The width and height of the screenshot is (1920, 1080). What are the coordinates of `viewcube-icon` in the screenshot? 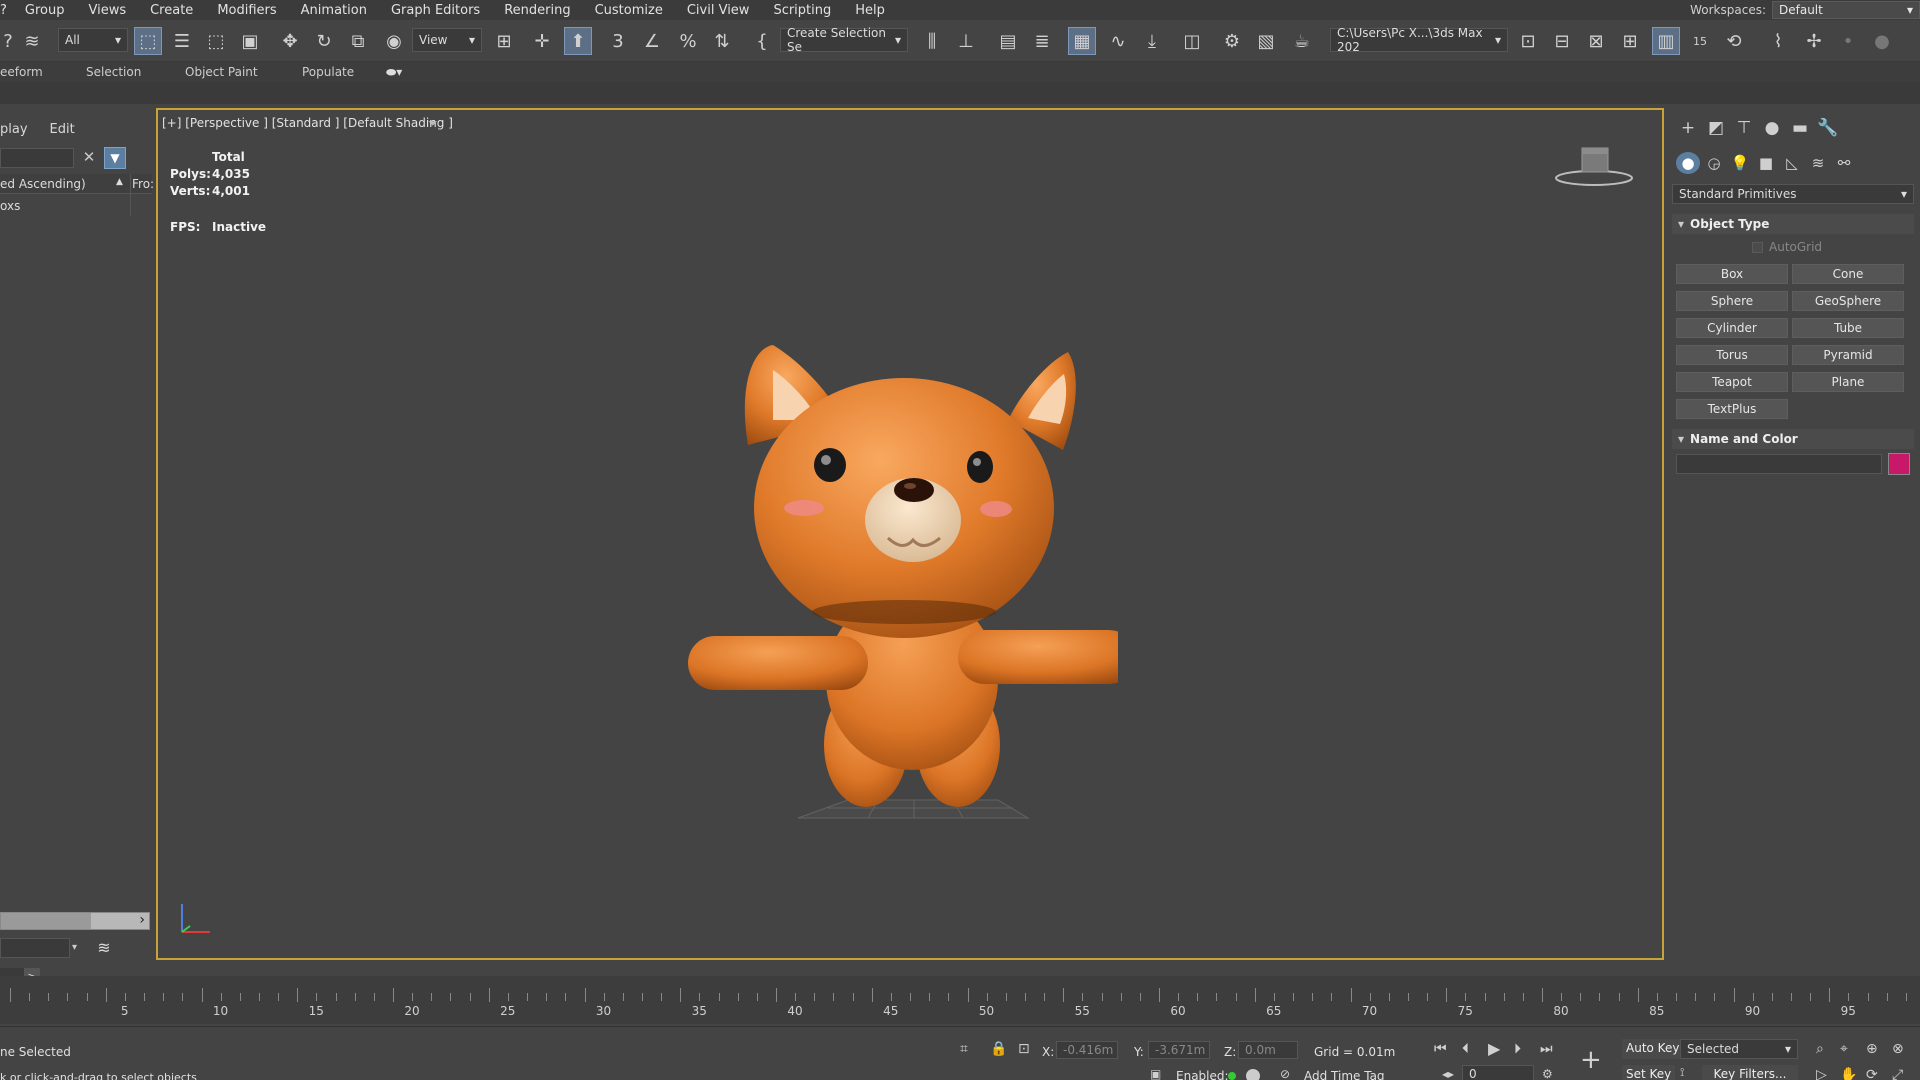 It's located at (1594, 165).